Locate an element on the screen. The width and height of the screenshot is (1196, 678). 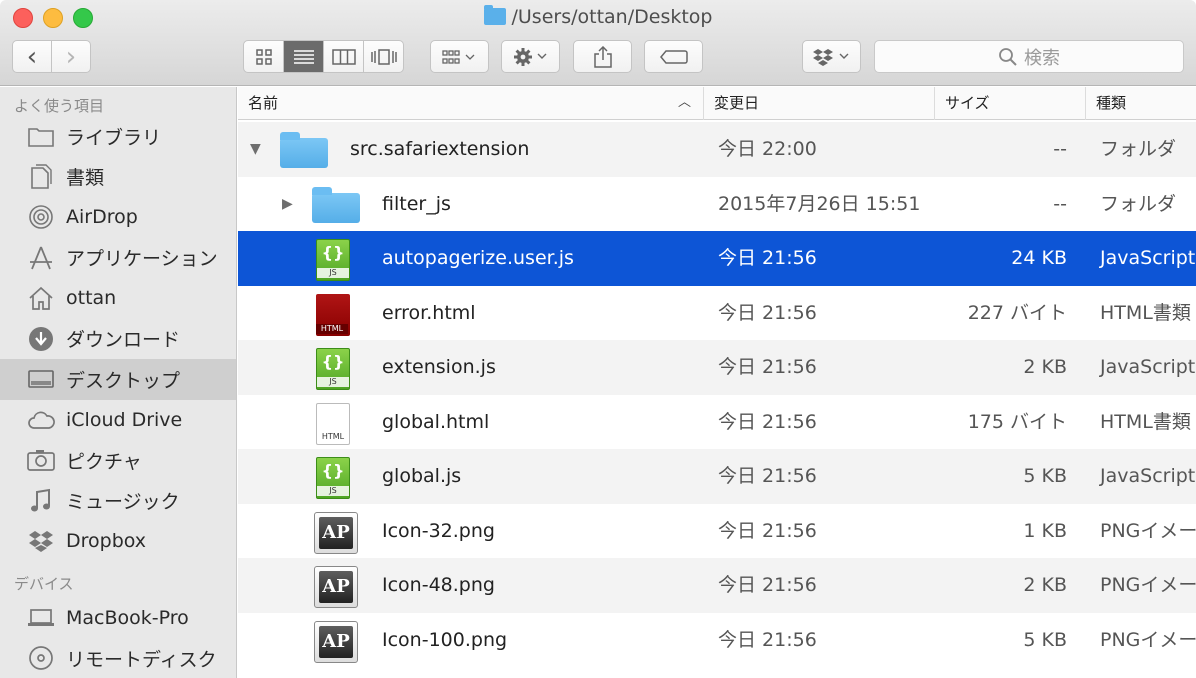
file-size: 175 バイト is located at coordinates (1017, 421).